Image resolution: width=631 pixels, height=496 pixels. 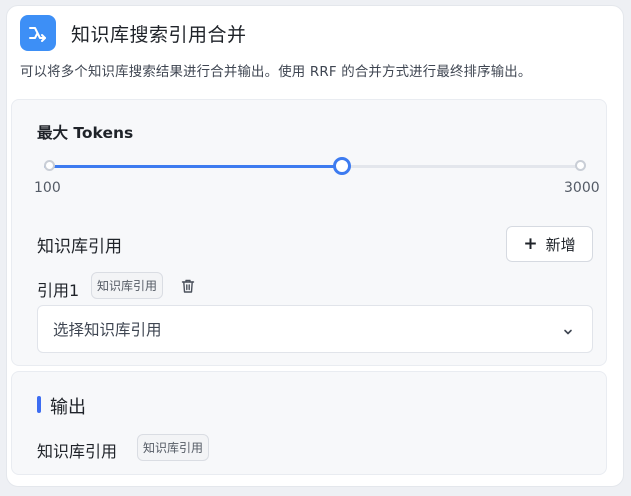 I want to click on plus-icon: +, so click(x=530, y=244).